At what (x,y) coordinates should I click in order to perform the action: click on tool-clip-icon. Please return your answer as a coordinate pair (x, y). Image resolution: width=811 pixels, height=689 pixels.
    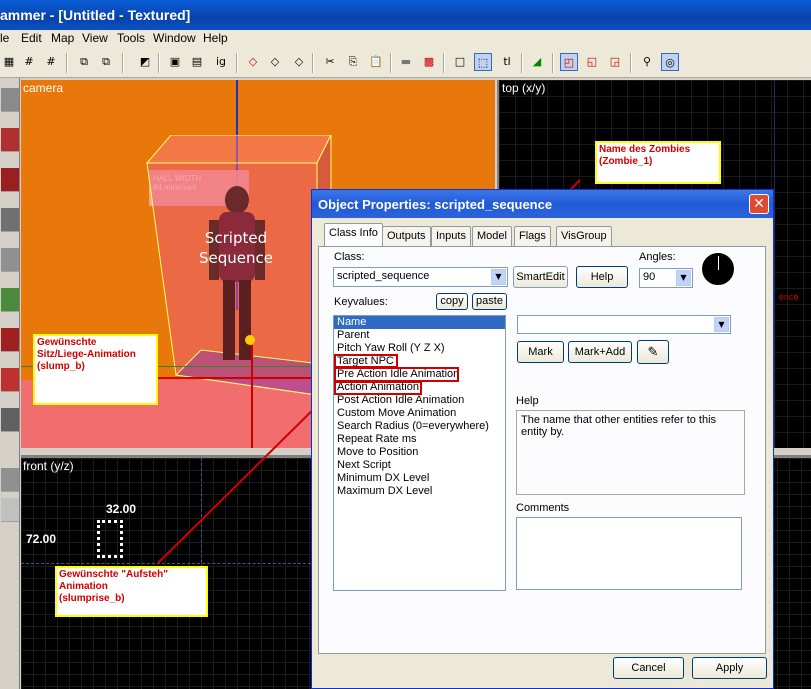
    Looking at the image, I should click on (10, 420).